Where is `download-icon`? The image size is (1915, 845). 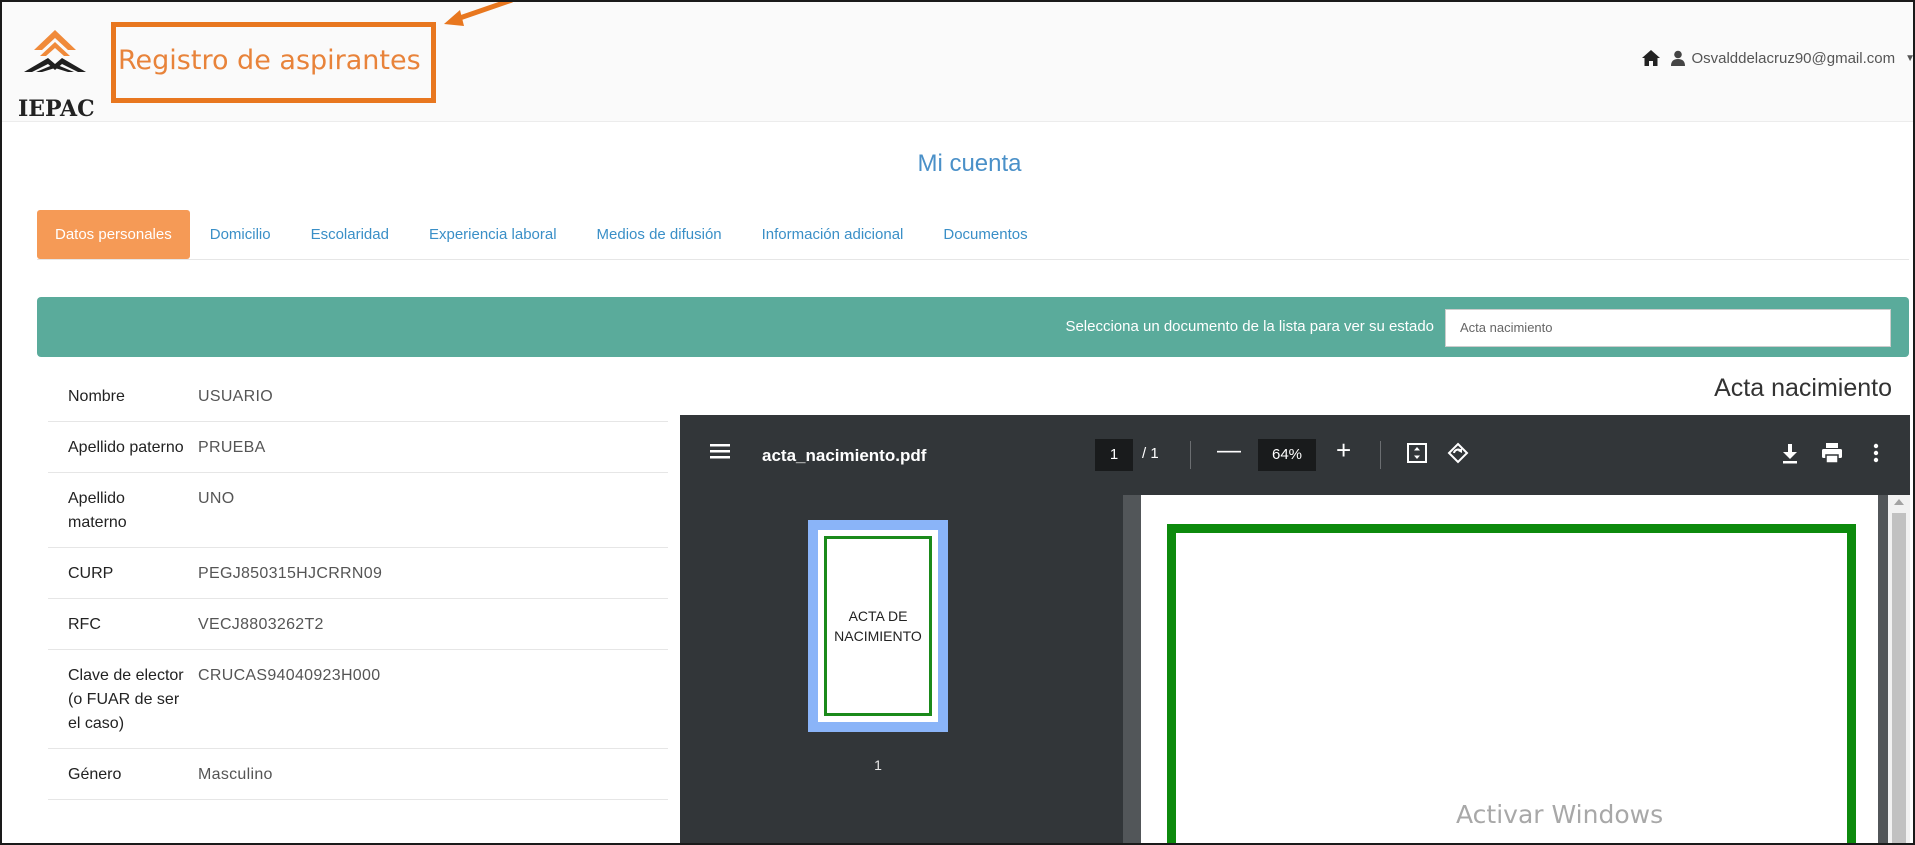 download-icon is located at coordinates (1790, 453).